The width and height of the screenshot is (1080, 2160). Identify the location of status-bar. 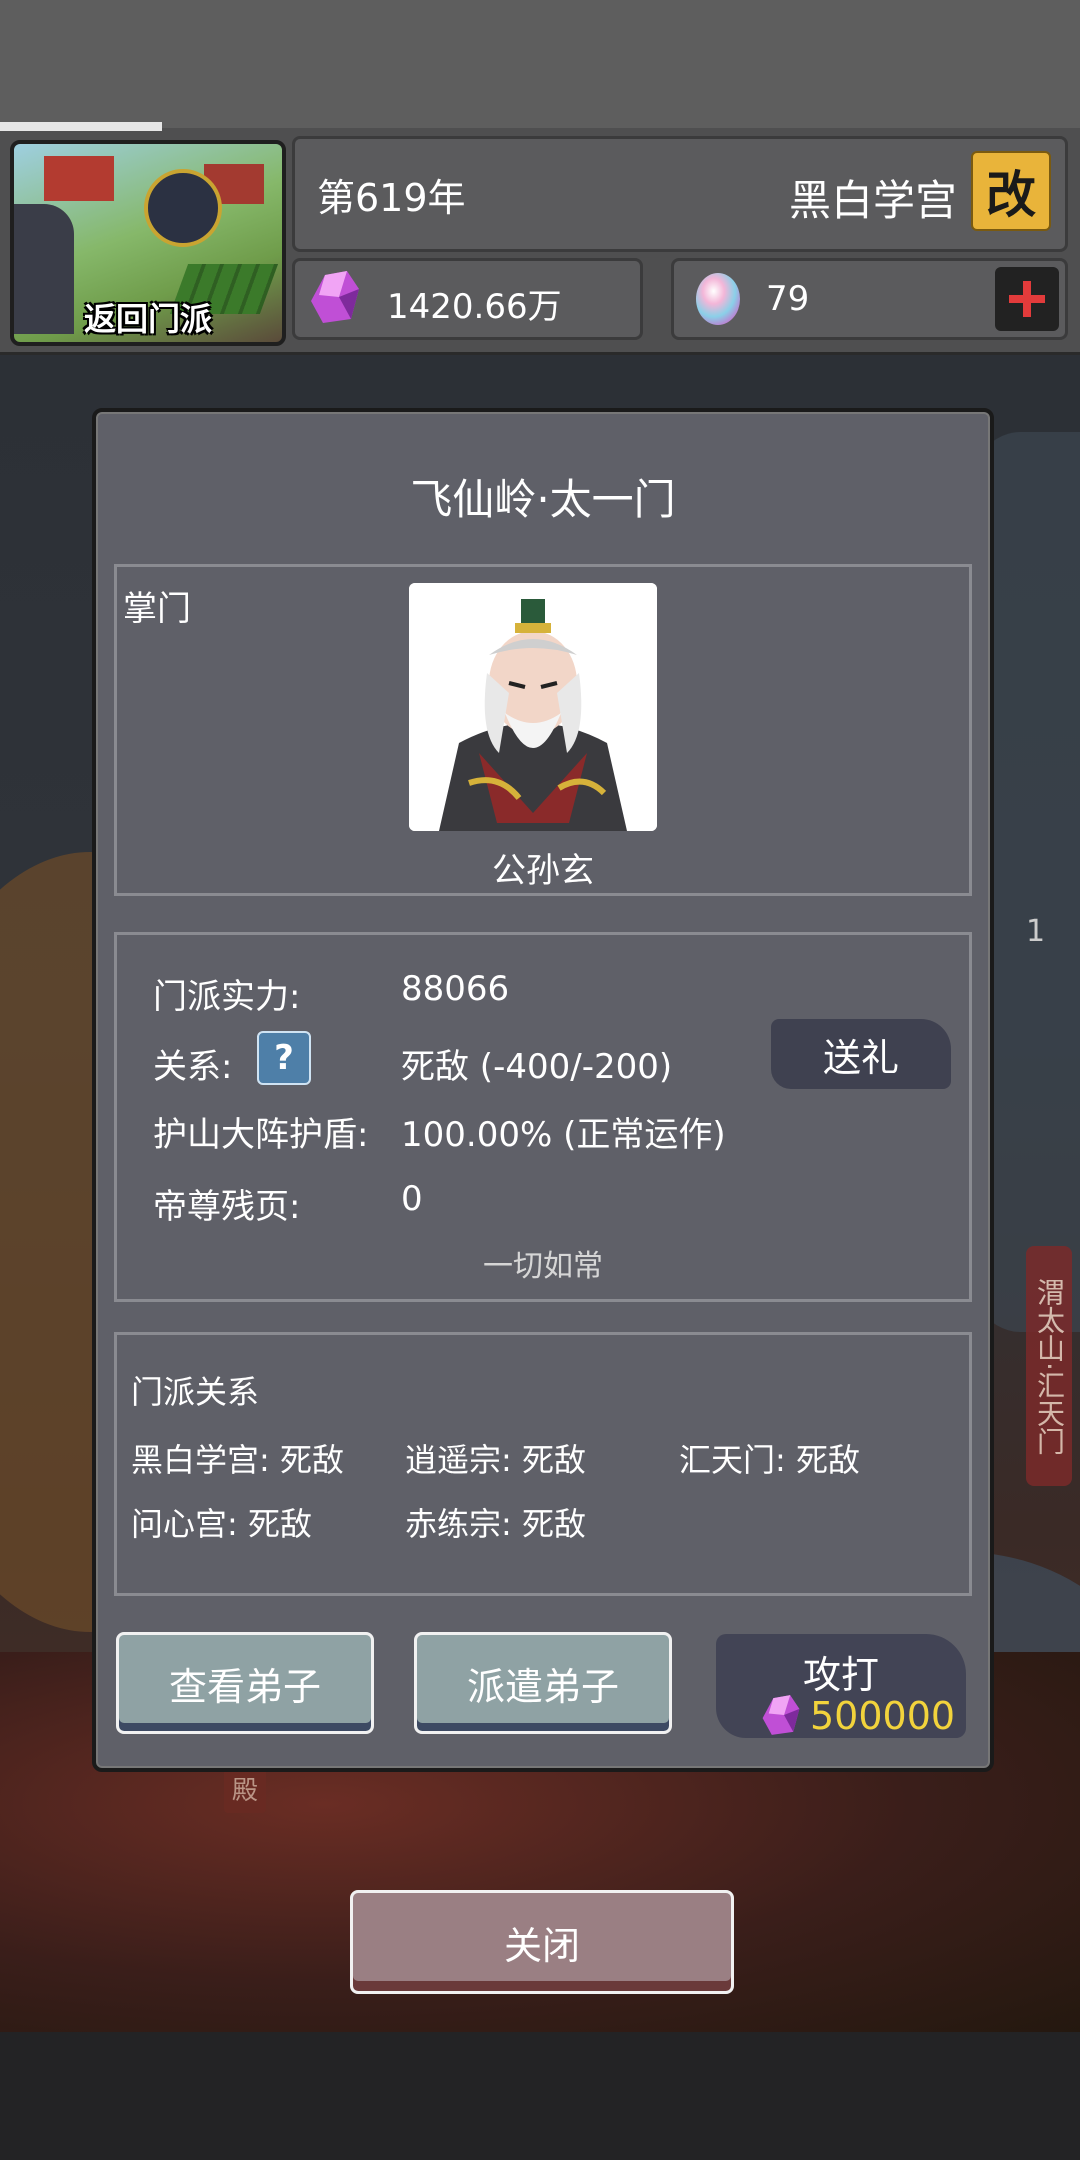
(540, 64).